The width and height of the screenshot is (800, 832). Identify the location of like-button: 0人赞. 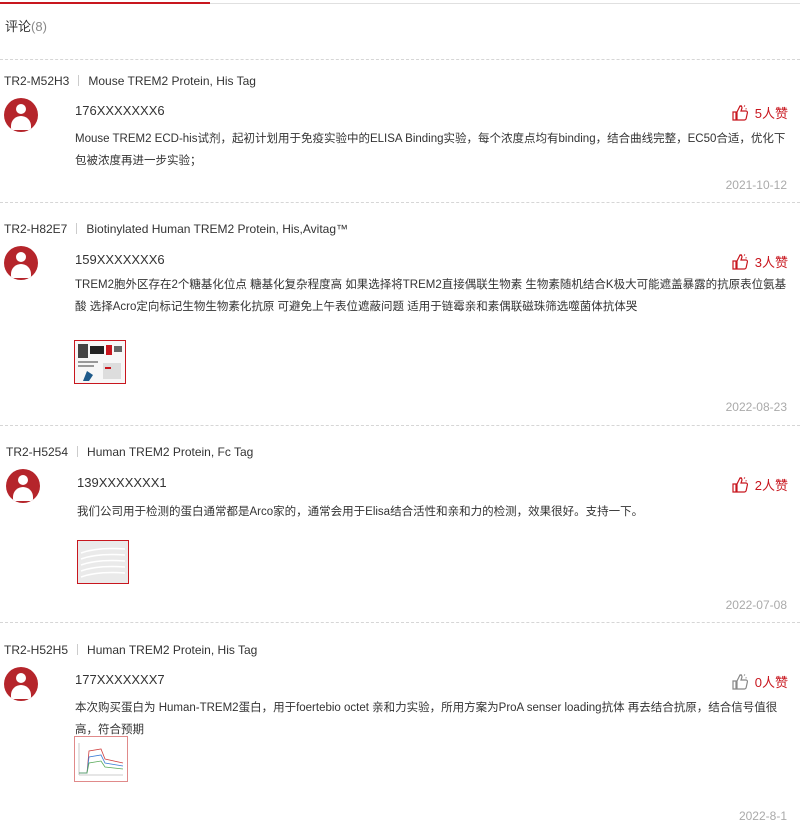
(760, 681).